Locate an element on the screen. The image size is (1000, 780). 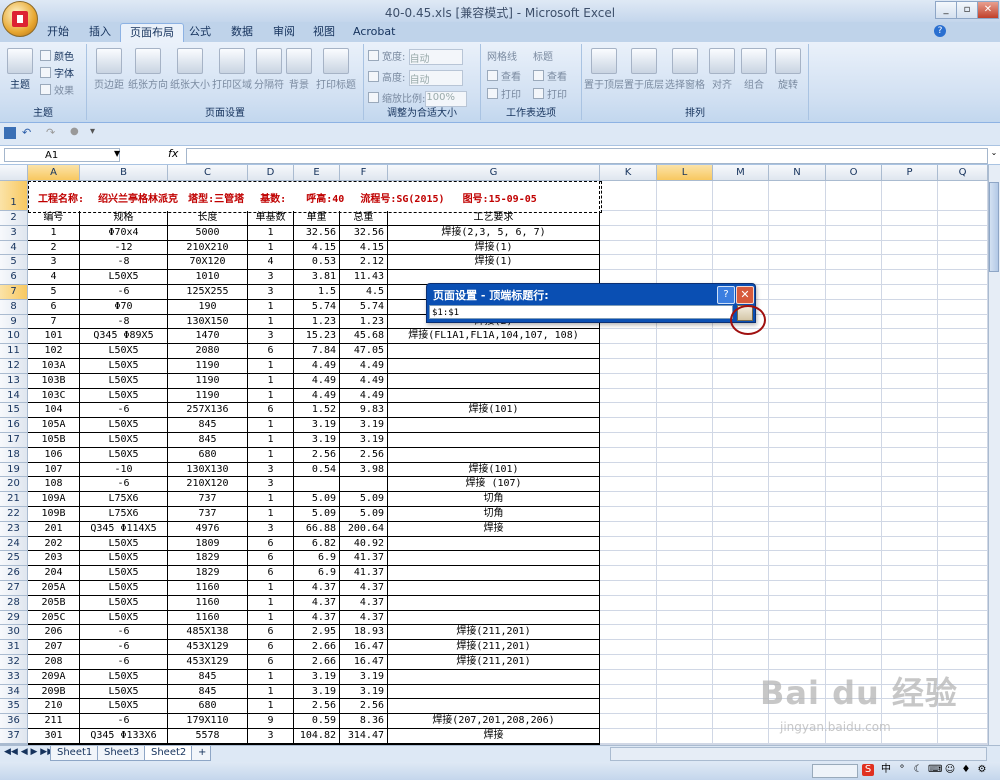
column-header-e: E is located at coordinates (317, 173).